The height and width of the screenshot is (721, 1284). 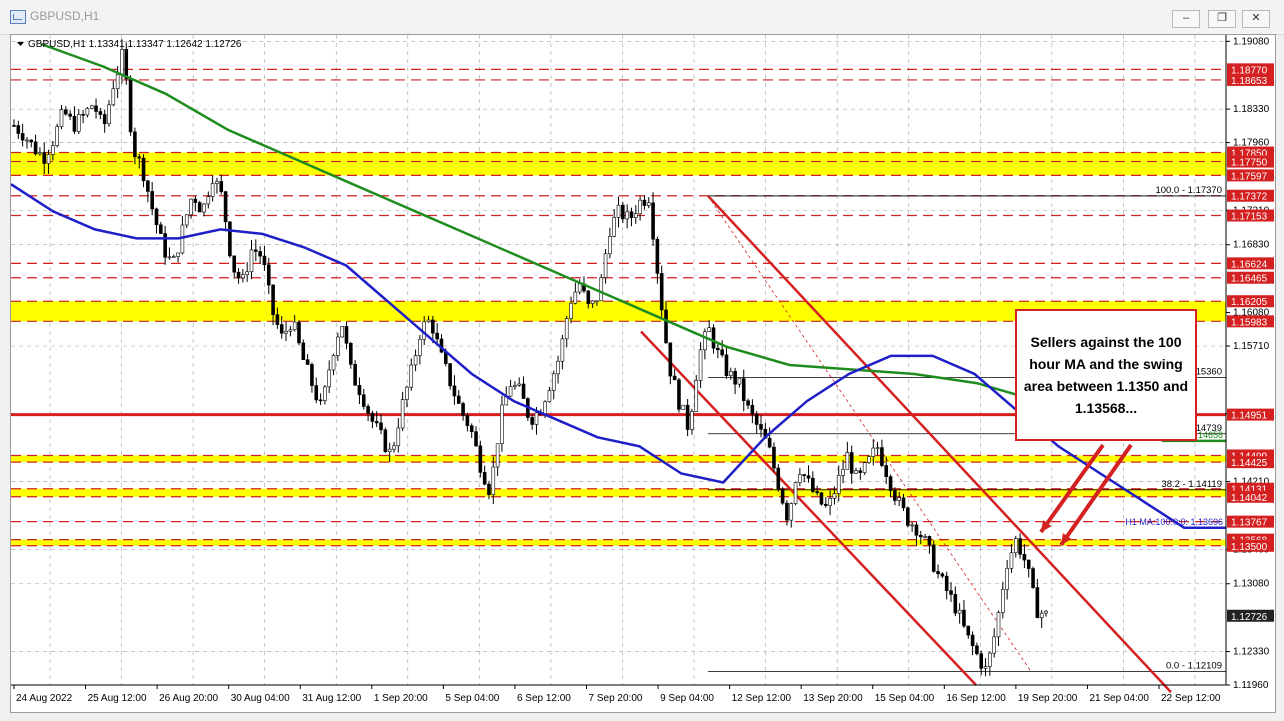 I want to click on price-tick-label: 1.16830, so click(x=1251, y=245).